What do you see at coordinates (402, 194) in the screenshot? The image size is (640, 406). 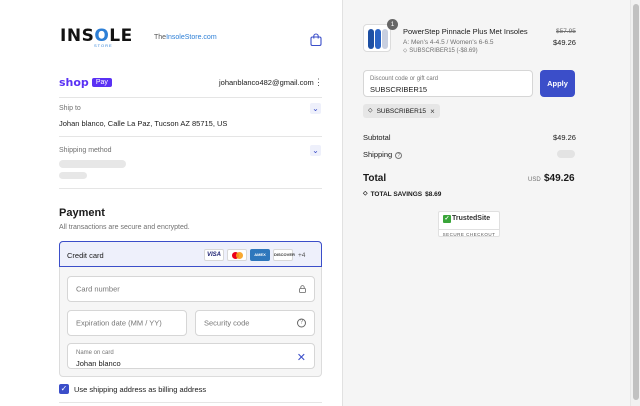 I see `total-savings: ⬦ TOTAL SAVINGS $8.69` at bounding box center [402, 194].